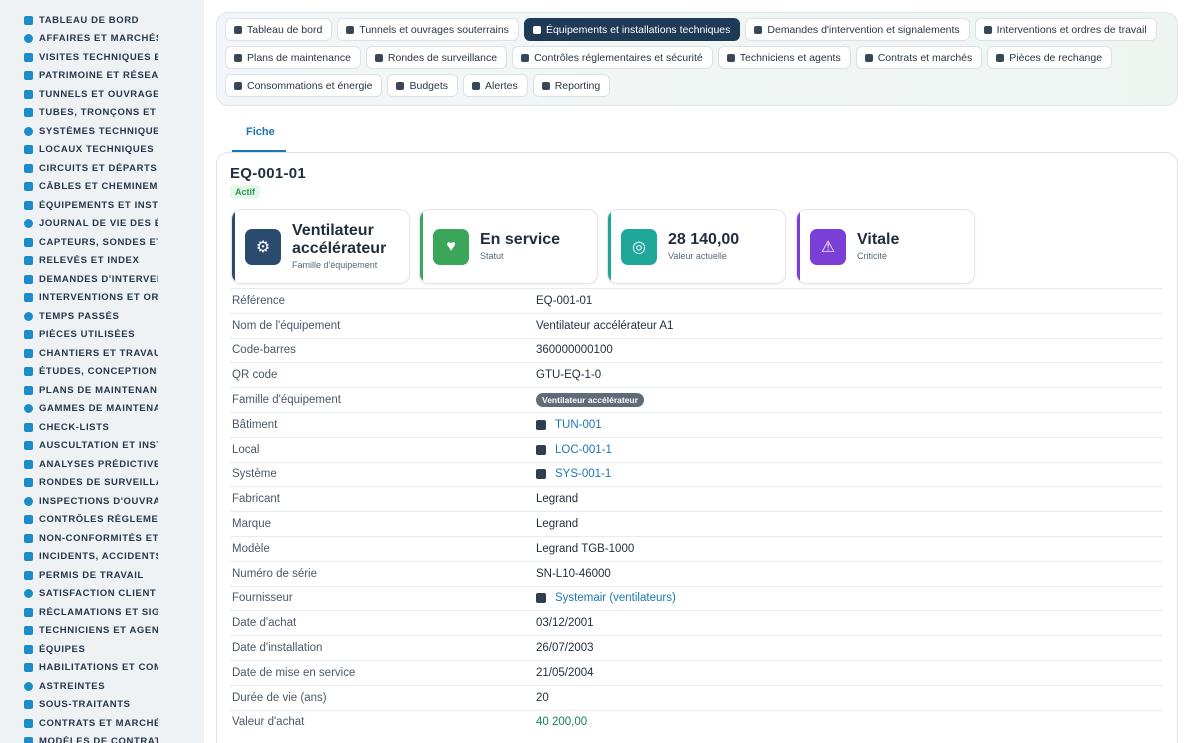 The height and width of the screenshot is (743, 1200). What do you see at coordinates (79, 372) in the screenshot?
I see `sidebar-item: ÉTUDES, CONCEPTION ET` at bounding box center [79, 372].